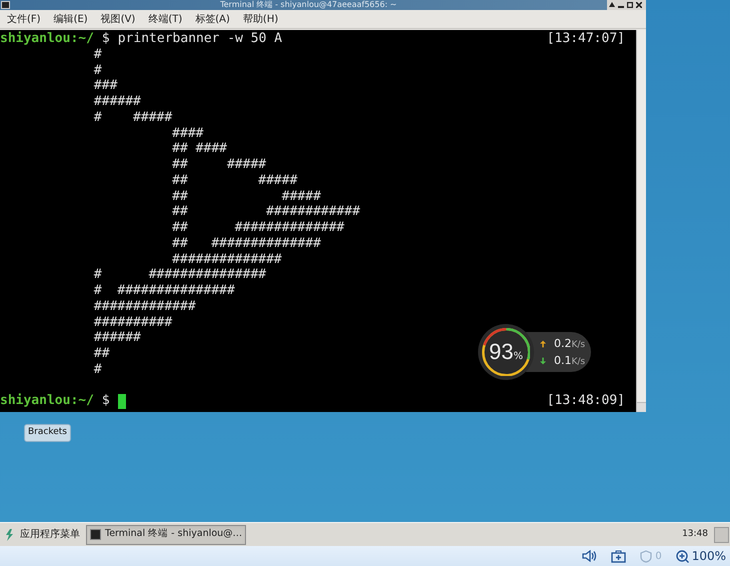 The image size is (730, 566). Describe the element at coordinates (43, 534) in the screenshot. I see `applications-menu-button: 应用程序菜单` at that location.